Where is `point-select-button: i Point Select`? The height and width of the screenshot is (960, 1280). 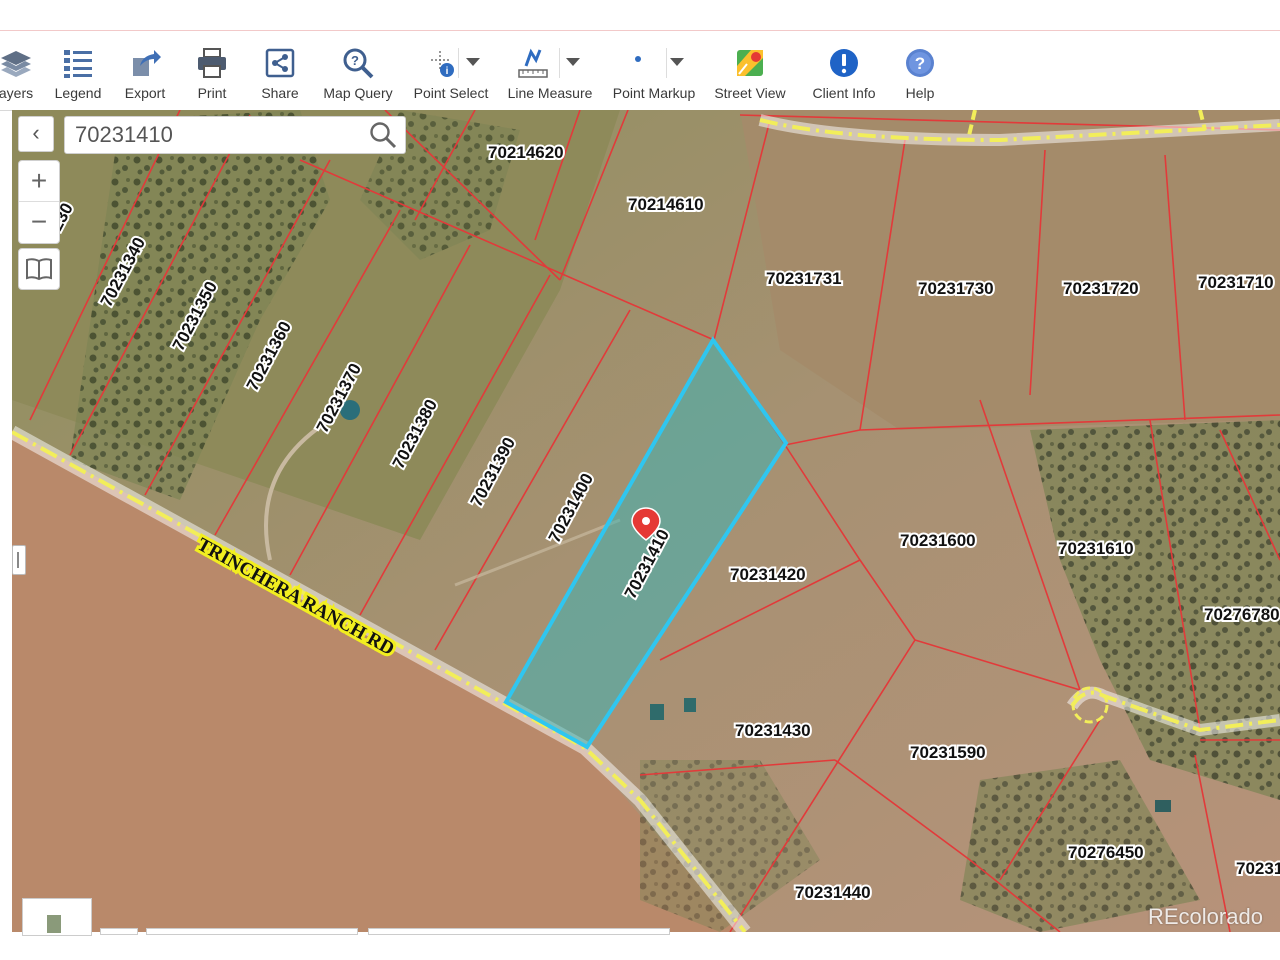 point-select-button: i Point Select is located at coordinates (451, 74).